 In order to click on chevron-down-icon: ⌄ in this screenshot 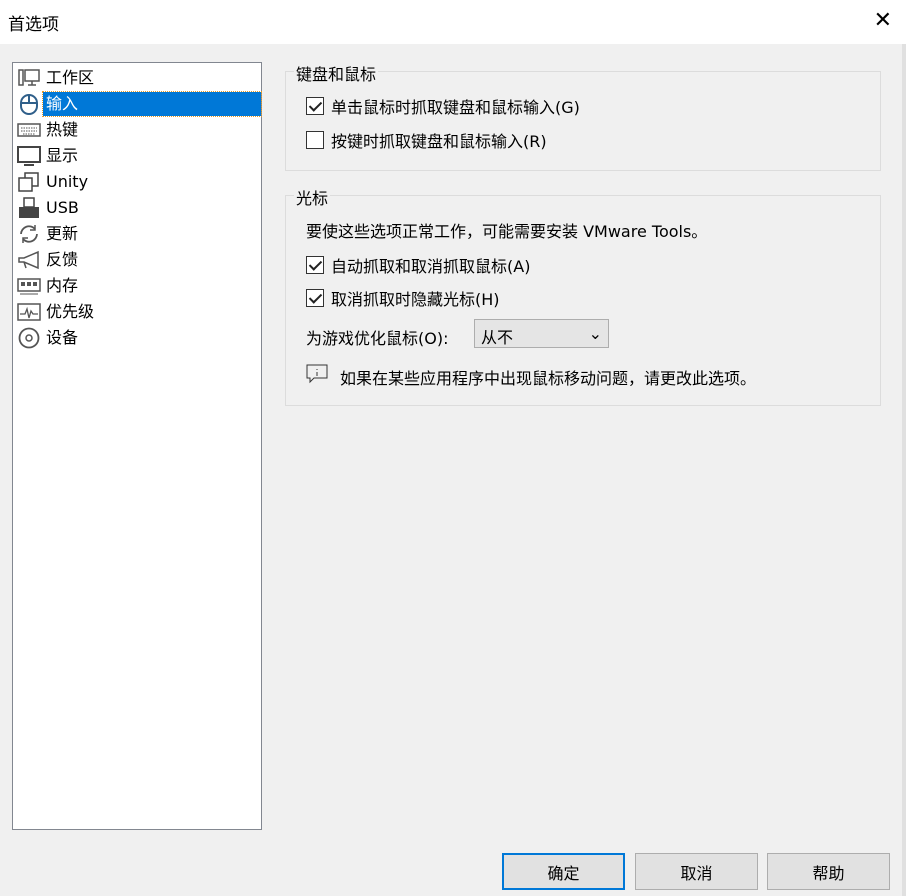, I will do `click(595, 333)`.